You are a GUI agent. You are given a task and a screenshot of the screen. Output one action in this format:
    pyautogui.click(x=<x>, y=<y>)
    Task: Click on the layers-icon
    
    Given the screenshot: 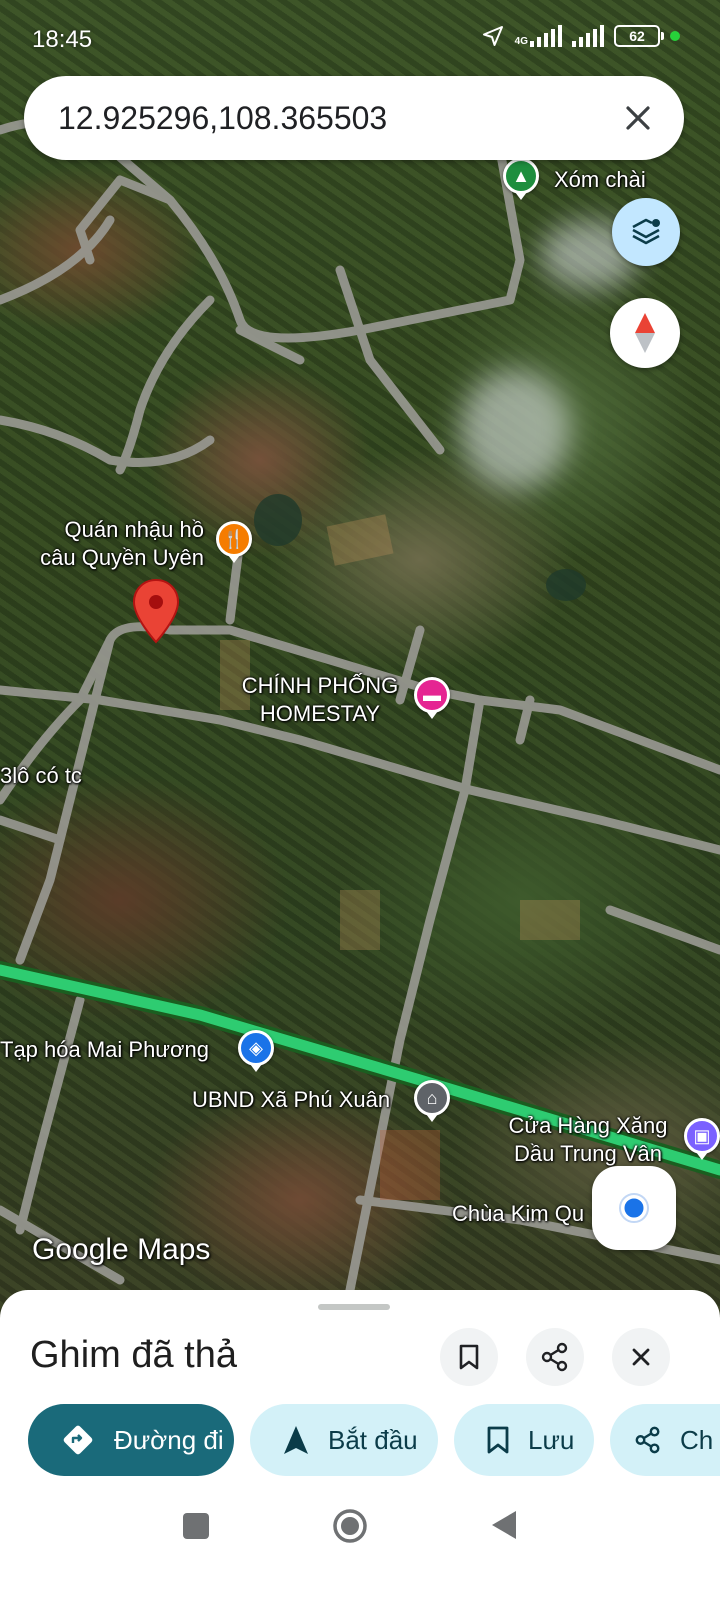 What is the action you would take?
    pyautogui.click(x=646, y=231)
    